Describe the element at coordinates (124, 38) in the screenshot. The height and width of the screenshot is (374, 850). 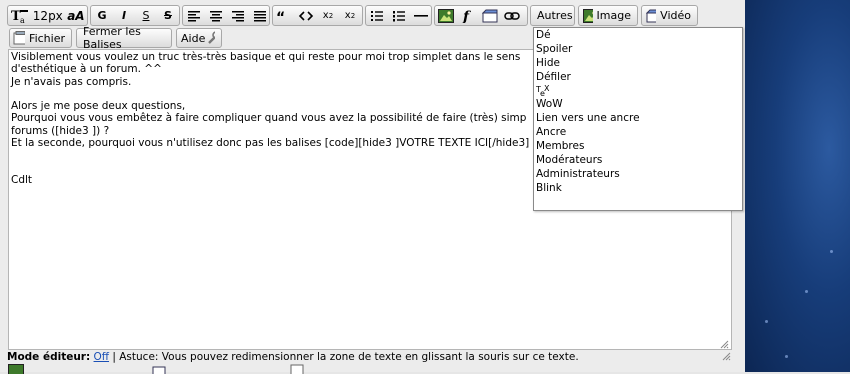
I see `close-tags-button: Fermer les Balises` at that location.